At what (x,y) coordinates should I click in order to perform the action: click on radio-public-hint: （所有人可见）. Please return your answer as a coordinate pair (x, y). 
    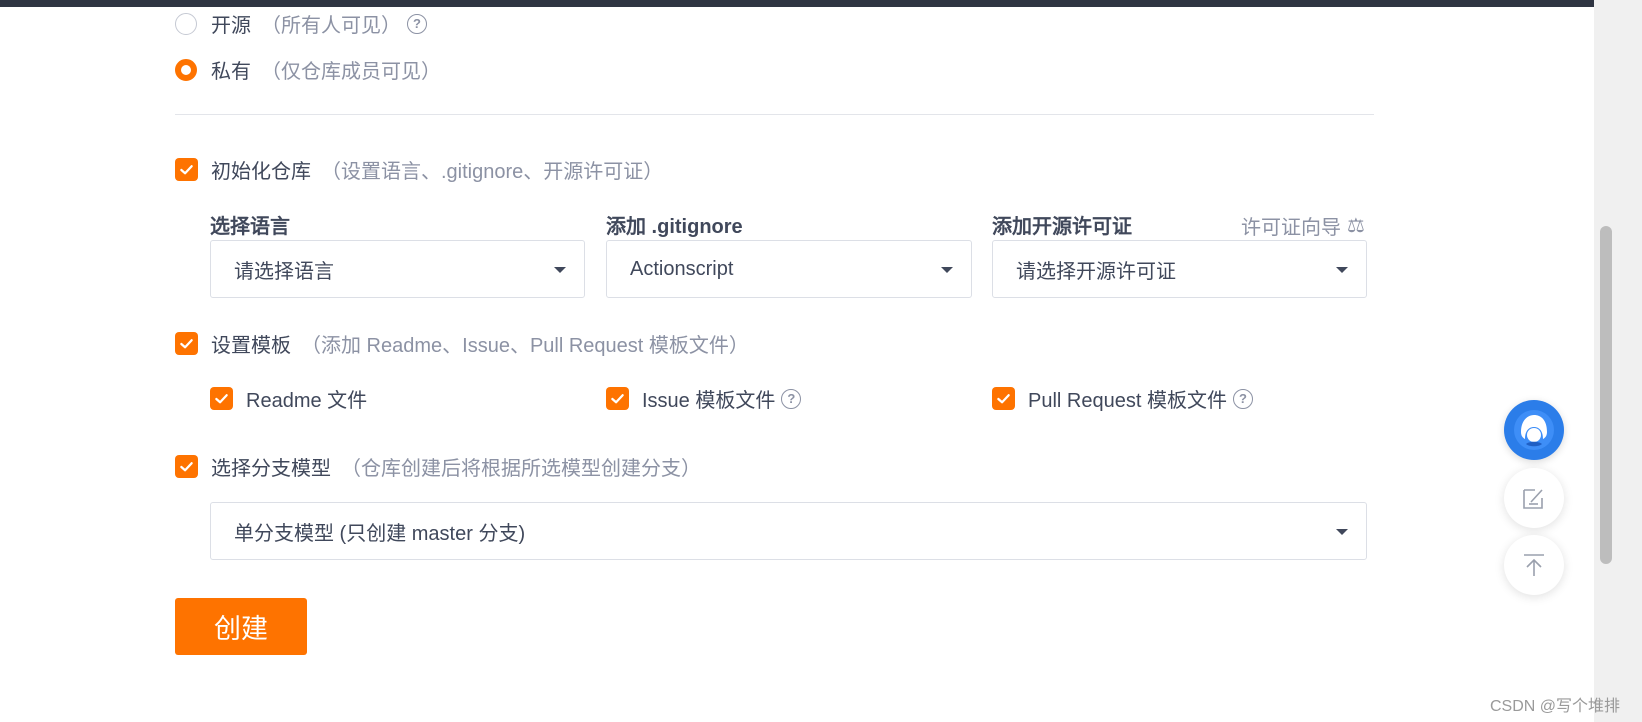
    Looking at the image, I should click on (331, 26).